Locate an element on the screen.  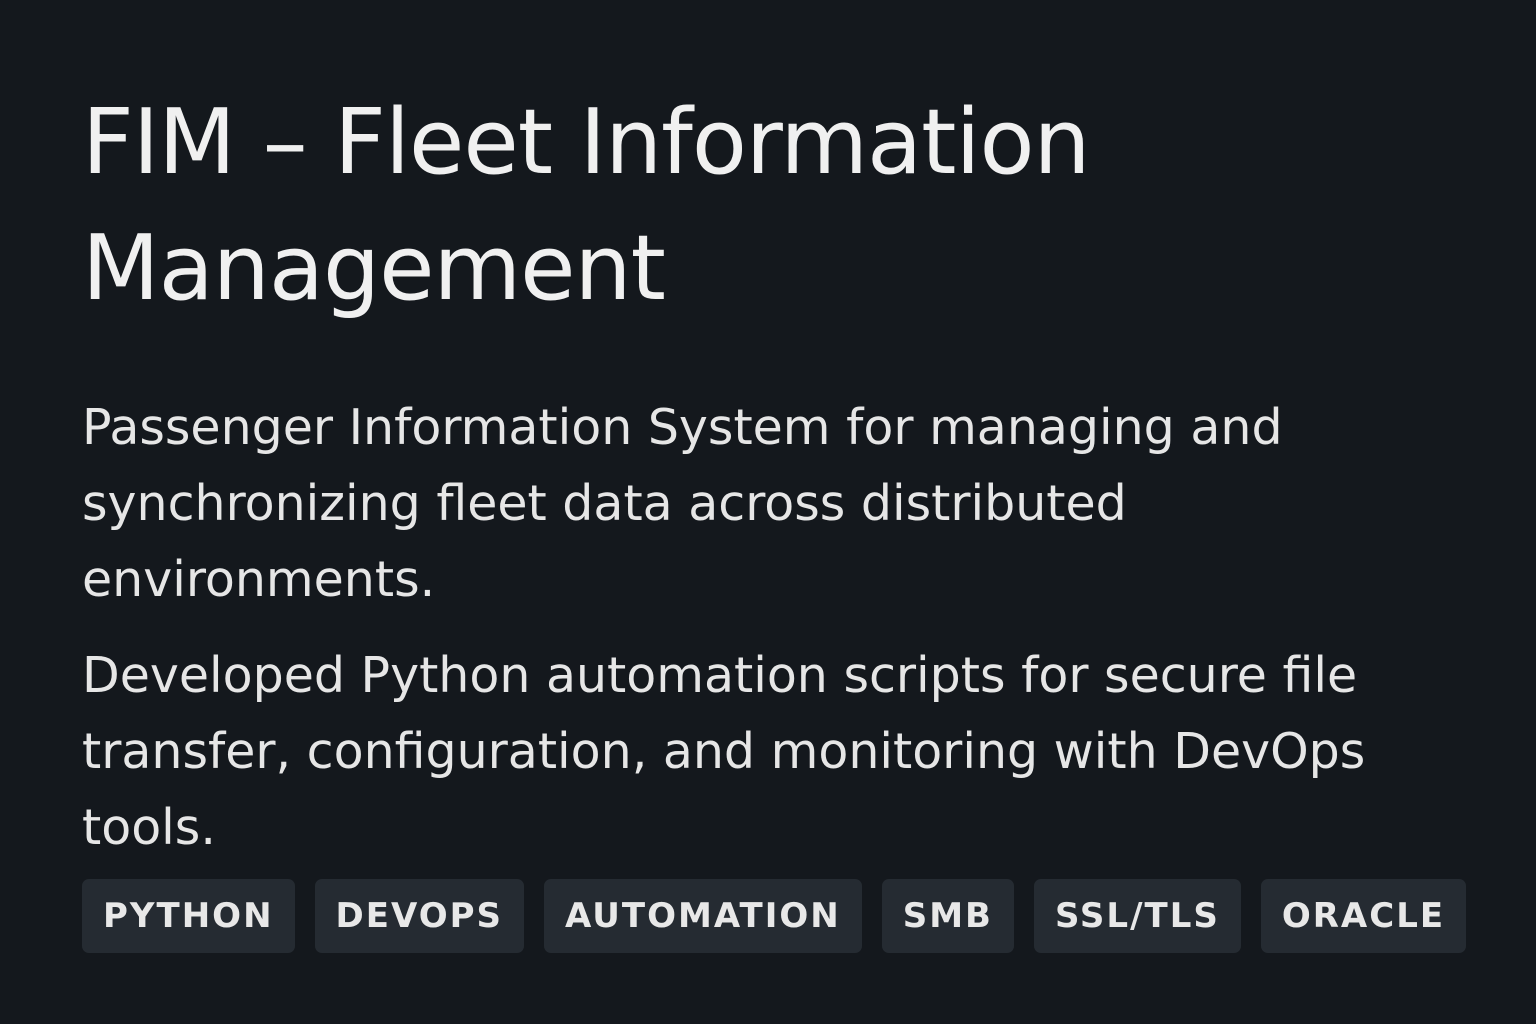
tag-oracle: ORACLE is located at coordinates (1363, 916).